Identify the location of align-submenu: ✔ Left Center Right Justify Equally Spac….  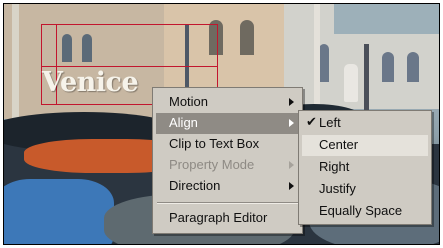
(365, 167).